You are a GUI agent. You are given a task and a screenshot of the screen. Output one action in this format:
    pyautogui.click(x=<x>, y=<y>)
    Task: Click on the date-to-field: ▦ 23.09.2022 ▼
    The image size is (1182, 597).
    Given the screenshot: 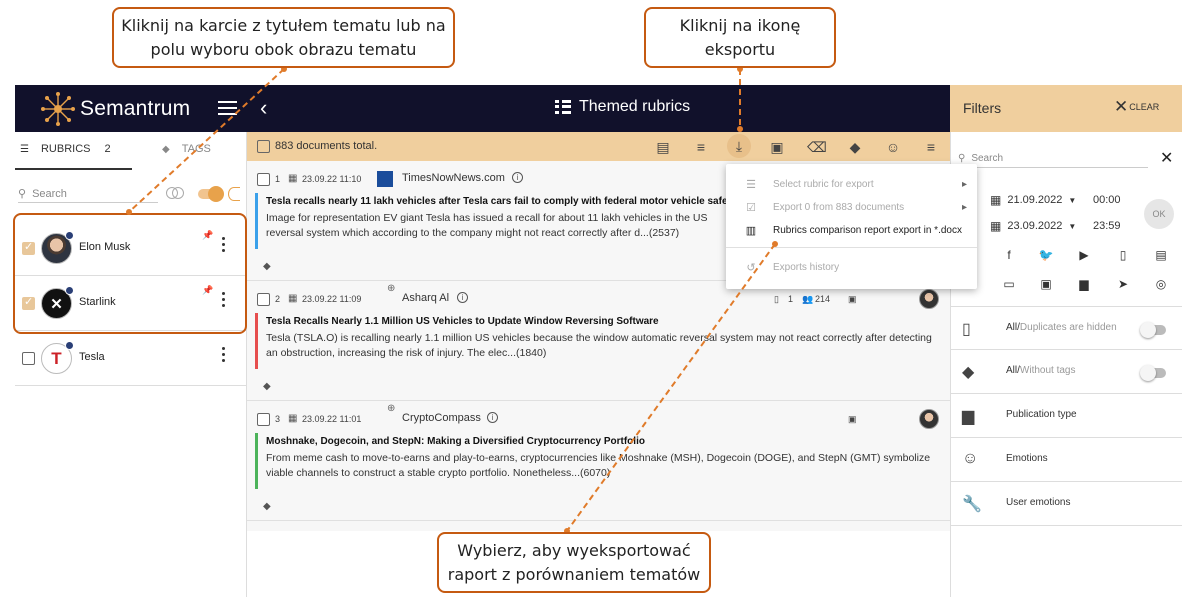 What is the action you would take?
    pyautogui.click(x=1033, y=226)
    